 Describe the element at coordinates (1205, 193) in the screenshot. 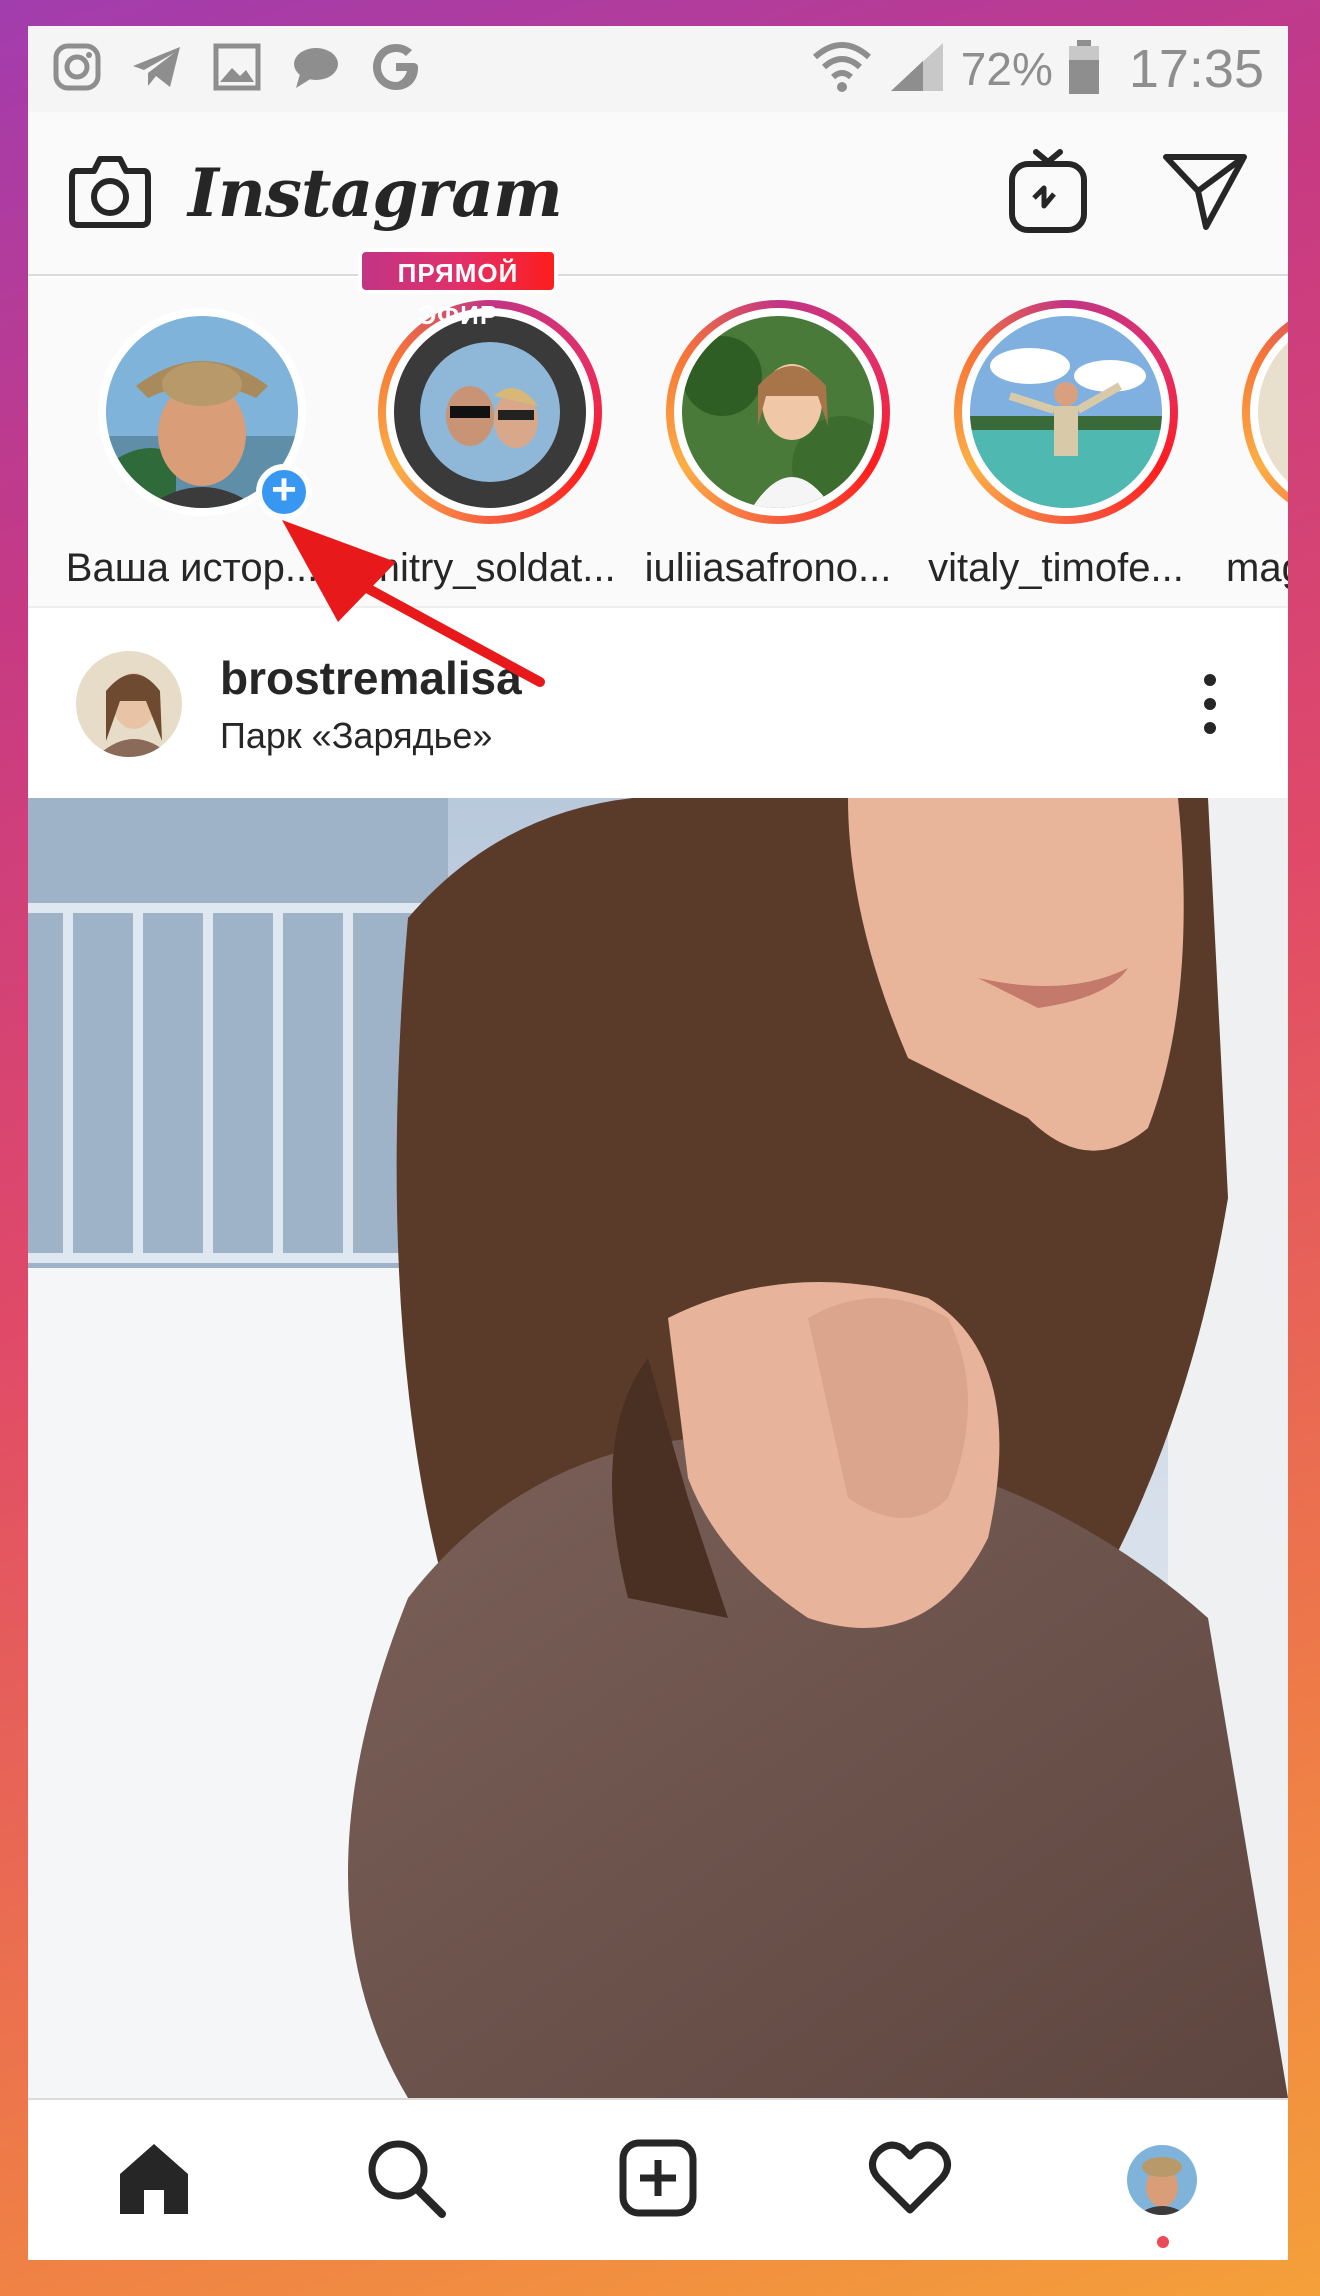

I see `direct-icon` at that location.